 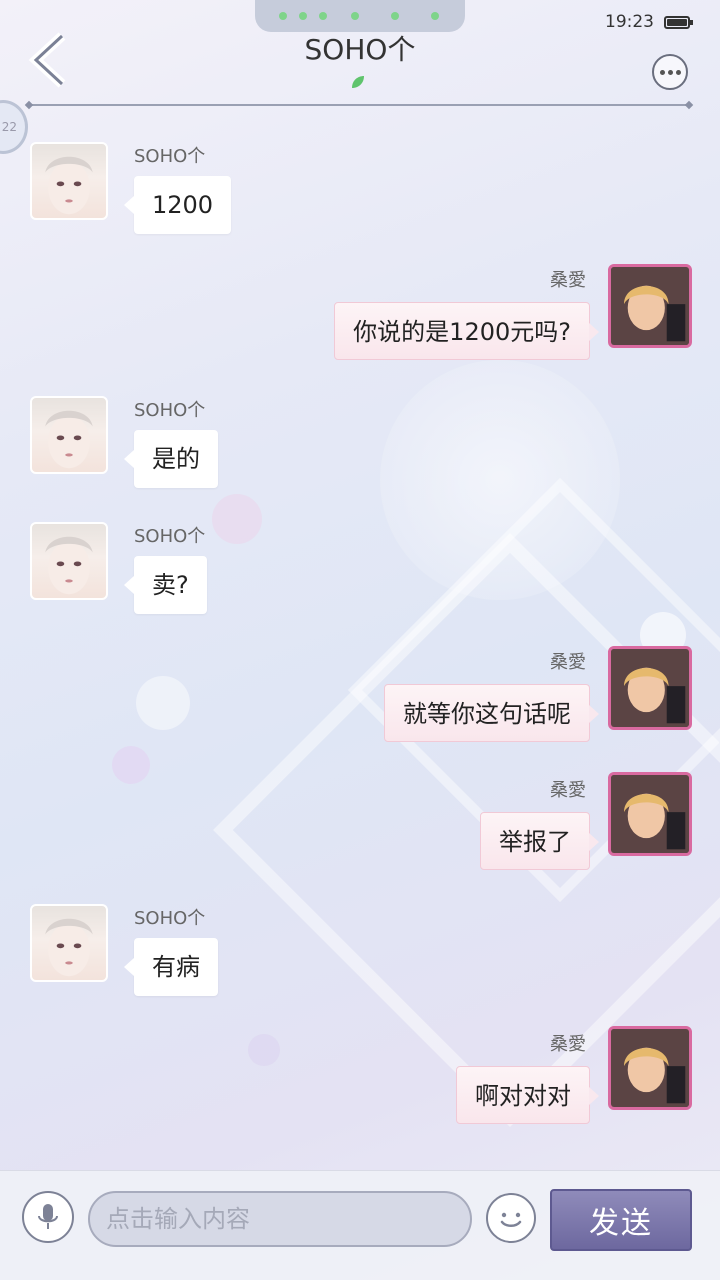 I want to click on emoji-button, so click(x=511, y=1218).